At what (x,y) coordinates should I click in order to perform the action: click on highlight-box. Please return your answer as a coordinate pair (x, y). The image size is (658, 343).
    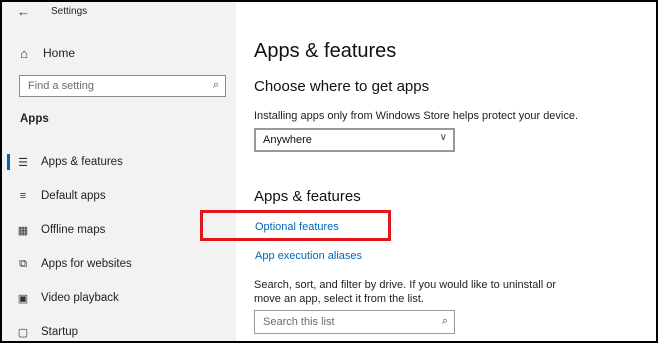
    Looking at the image, I should click on (295, 225).